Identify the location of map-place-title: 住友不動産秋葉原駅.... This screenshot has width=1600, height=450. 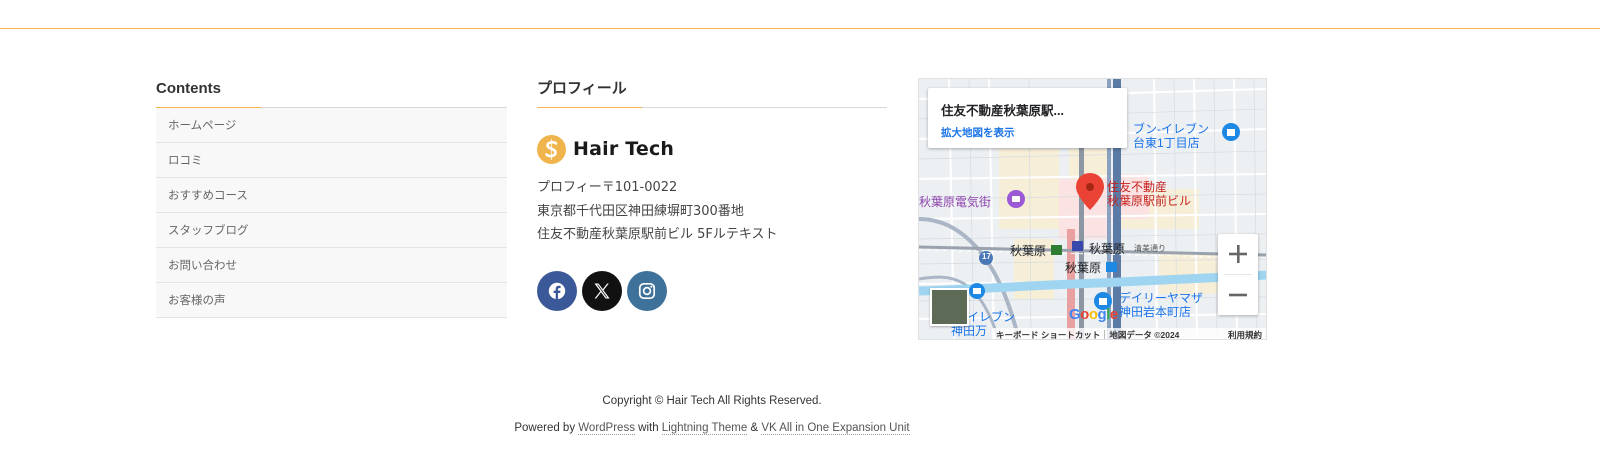
(1002, 111).